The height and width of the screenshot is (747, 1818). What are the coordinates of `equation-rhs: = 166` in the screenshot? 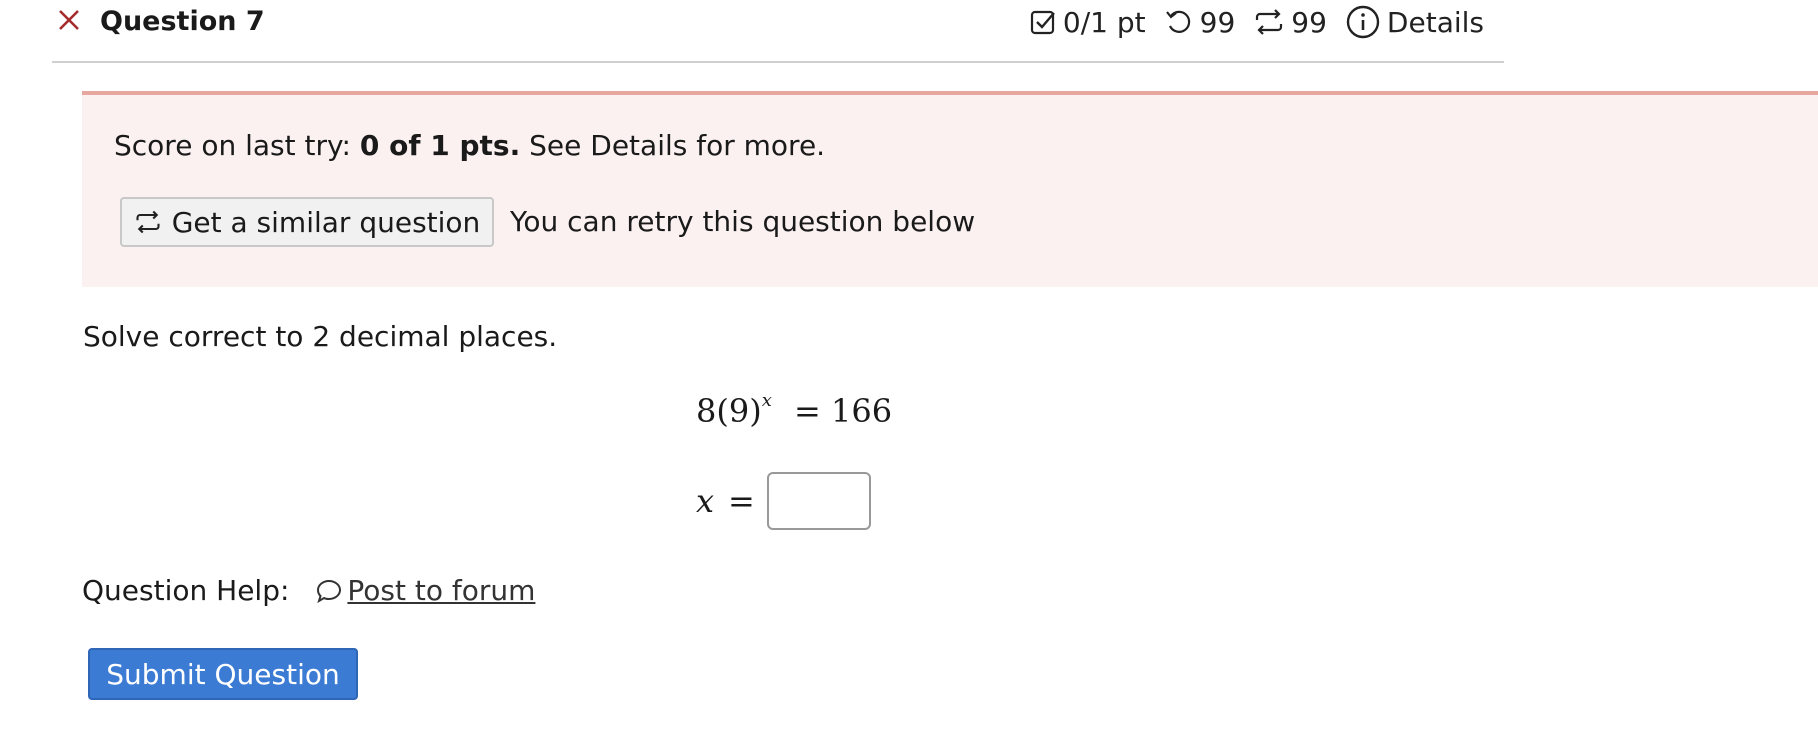 It's located at (843, 411).